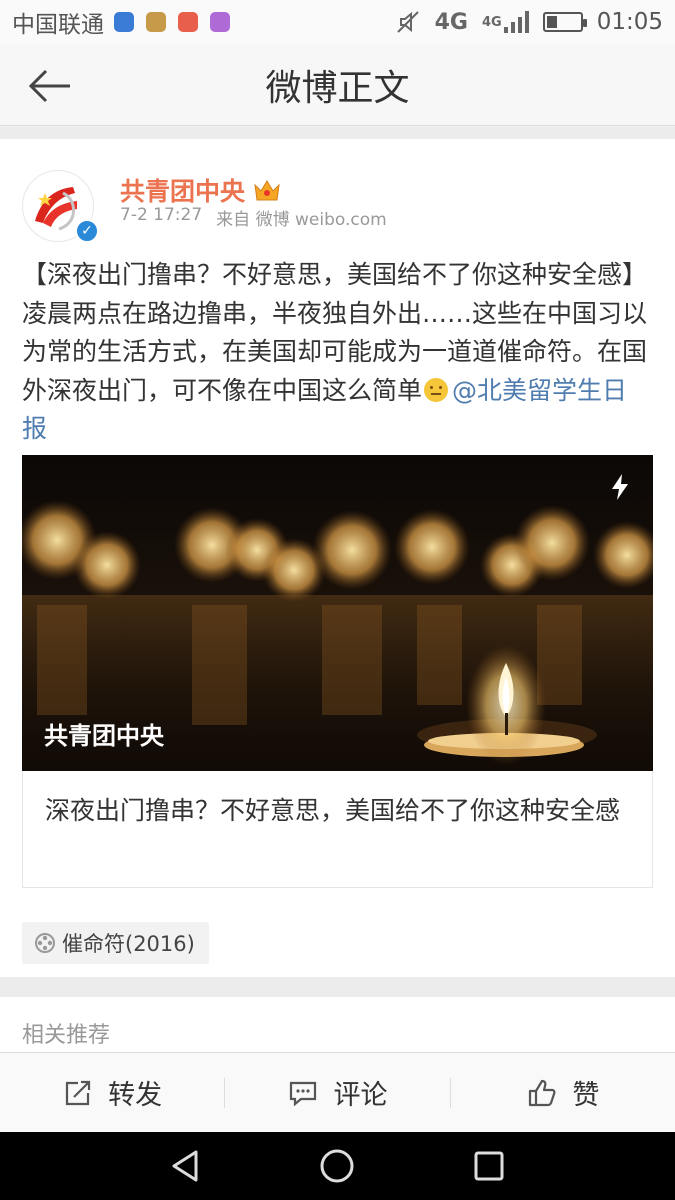 This screenshot has width=675, height=1200. Describe the element at coordinates (491, 22) in the screenshot. I see `network-type-2: 4G` at that location.